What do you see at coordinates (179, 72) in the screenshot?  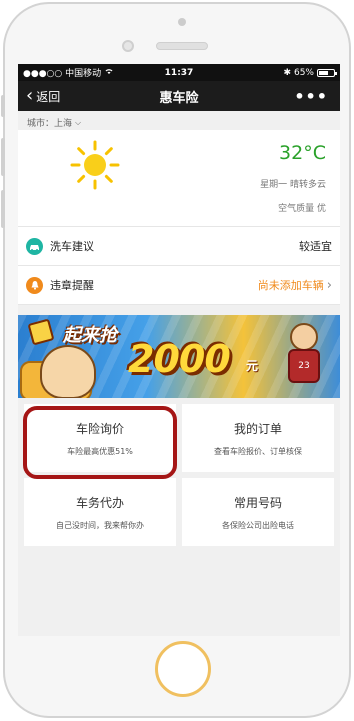 I see `status-bar: ●●●○○ 中国移动 11:37 ✱ 65%` at bounding box center [179, 72].